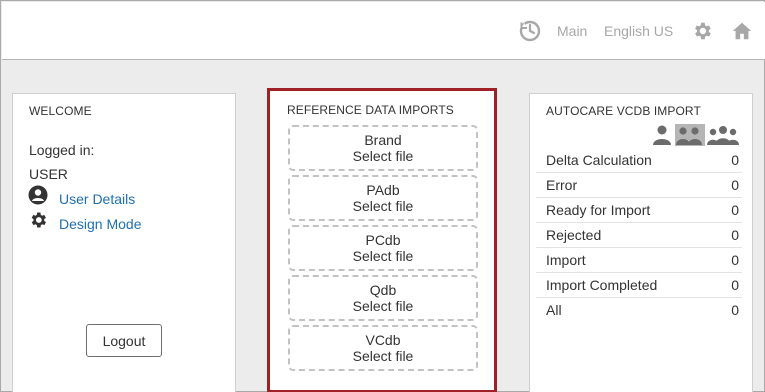  Describe the element at coordinates (383, 340) in the screenshot. I see `dropzone-name: VCdb` at that location.